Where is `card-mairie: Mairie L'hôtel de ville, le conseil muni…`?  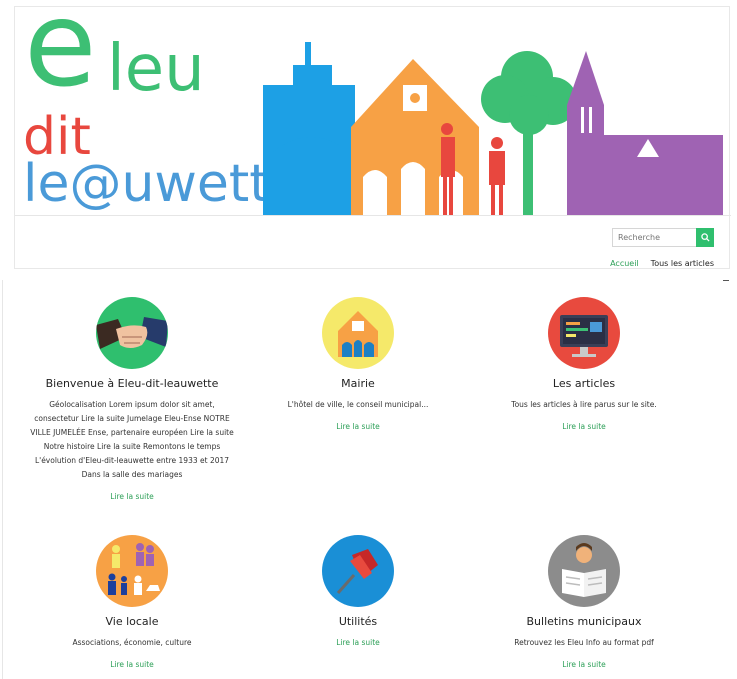 card-mairie: Mairie L'hôtel de ville, le conseil muni… is located at coordinates (358, 365).